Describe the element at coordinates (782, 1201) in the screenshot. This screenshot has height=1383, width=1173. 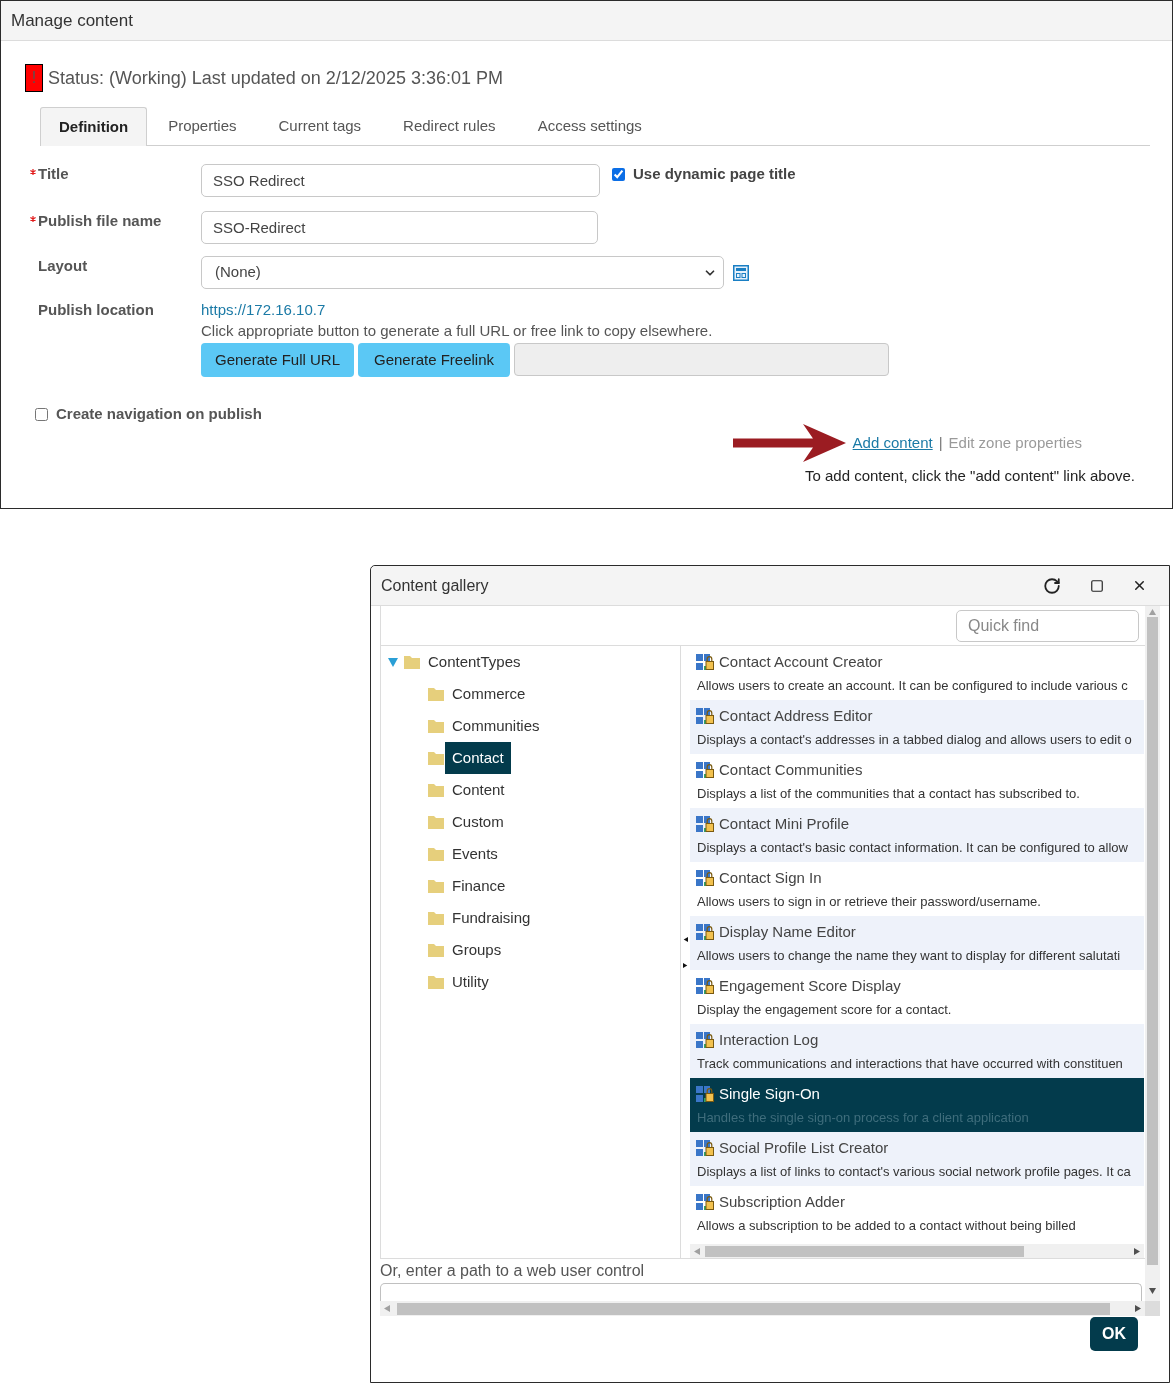
I see `item-title: Subscription Adder` at that location.